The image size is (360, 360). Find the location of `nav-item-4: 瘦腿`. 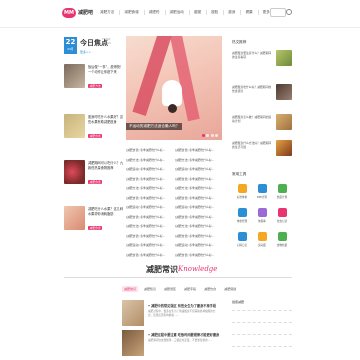

nav-item-4: 瘦腿 is located at coordinates (201, 12).